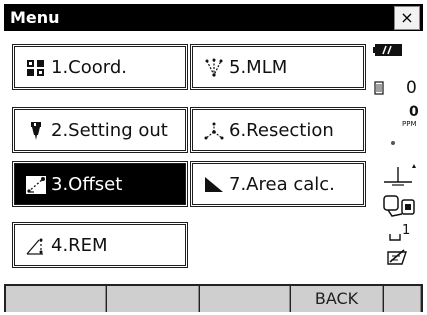 The image size is (427, 315). I want to click on menu-item-label: 6.Resection, so click(281, 130).